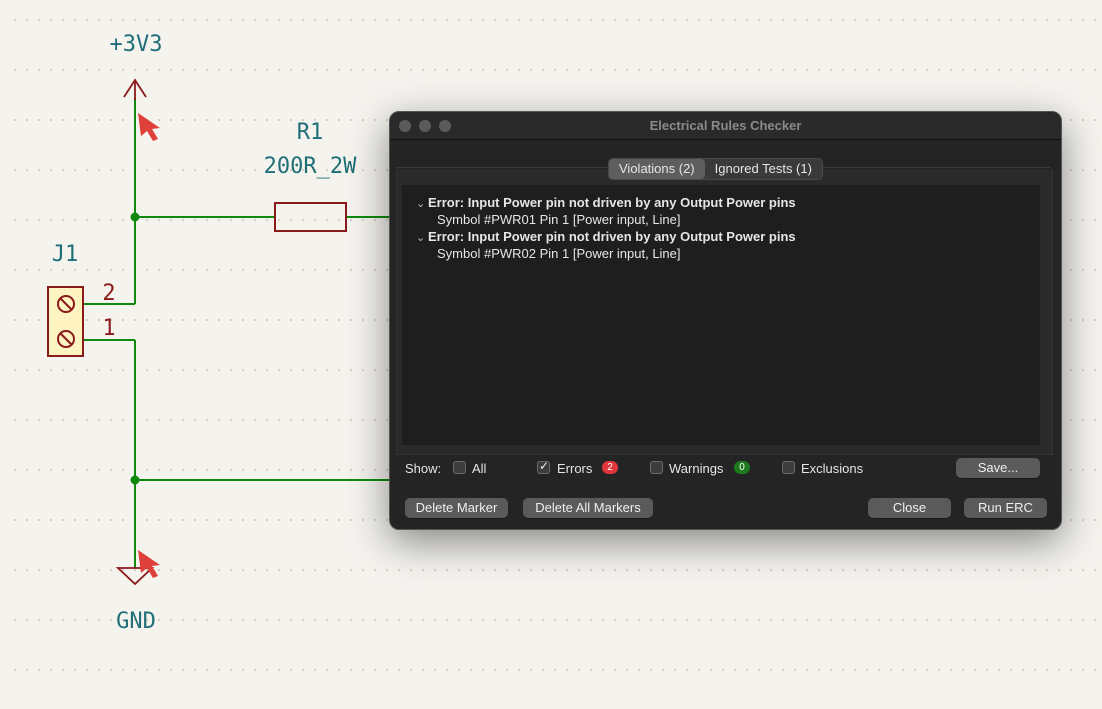  I want to click on delete-all-markers-button: Delete All Markers, so click(588, 508).